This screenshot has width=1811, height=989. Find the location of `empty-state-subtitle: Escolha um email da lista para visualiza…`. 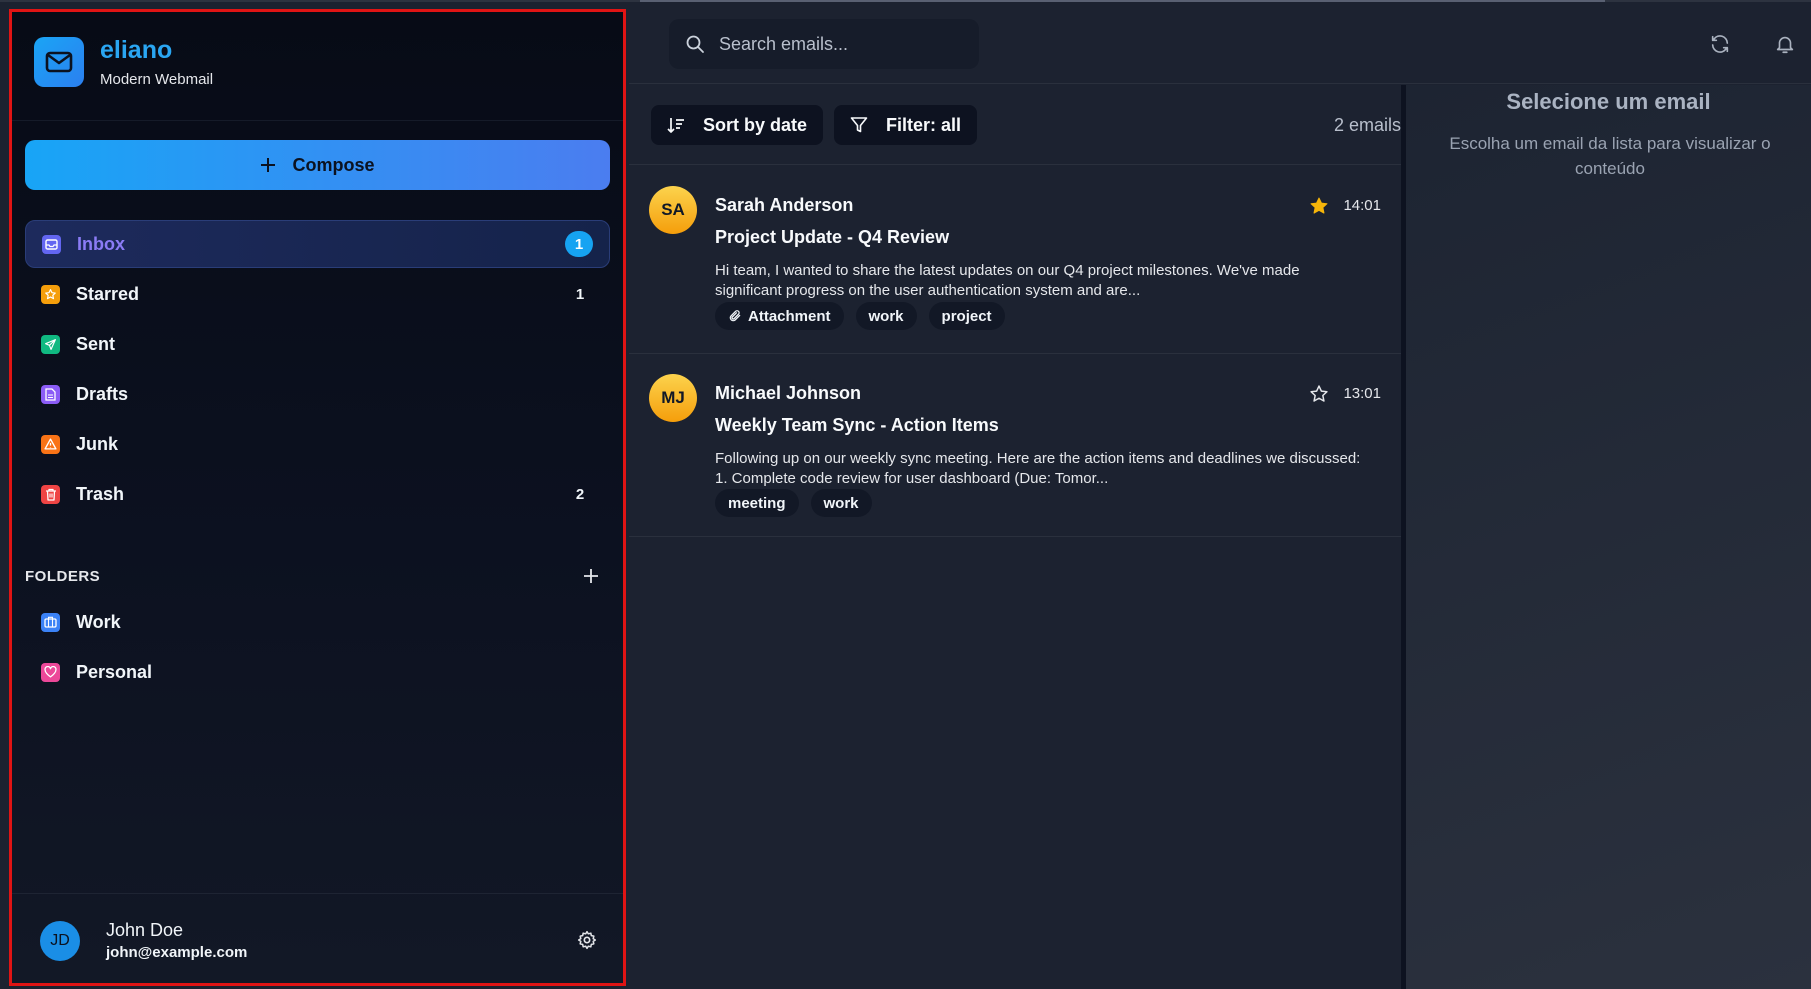

empty-state-subtitle: Escolha um email da lista para visualiza… is located at coordinates (1610, 156).